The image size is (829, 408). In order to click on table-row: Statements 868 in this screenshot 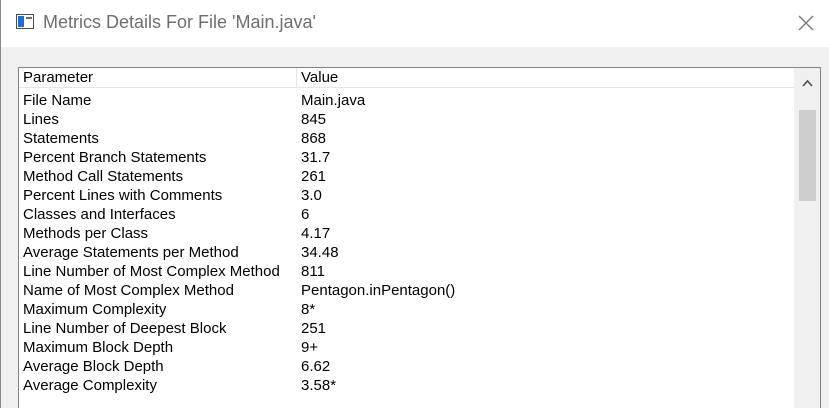, I will do `click(407, 138)`.